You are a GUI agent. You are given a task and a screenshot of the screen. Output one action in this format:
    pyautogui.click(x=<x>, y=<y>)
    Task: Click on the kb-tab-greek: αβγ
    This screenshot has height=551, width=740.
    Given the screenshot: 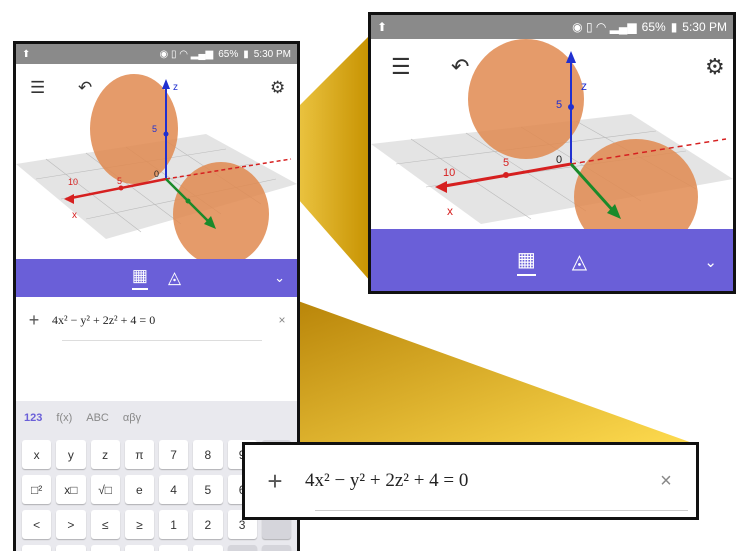 What is the action you would take?
    pyautogui.click(x=132, y=418)
    